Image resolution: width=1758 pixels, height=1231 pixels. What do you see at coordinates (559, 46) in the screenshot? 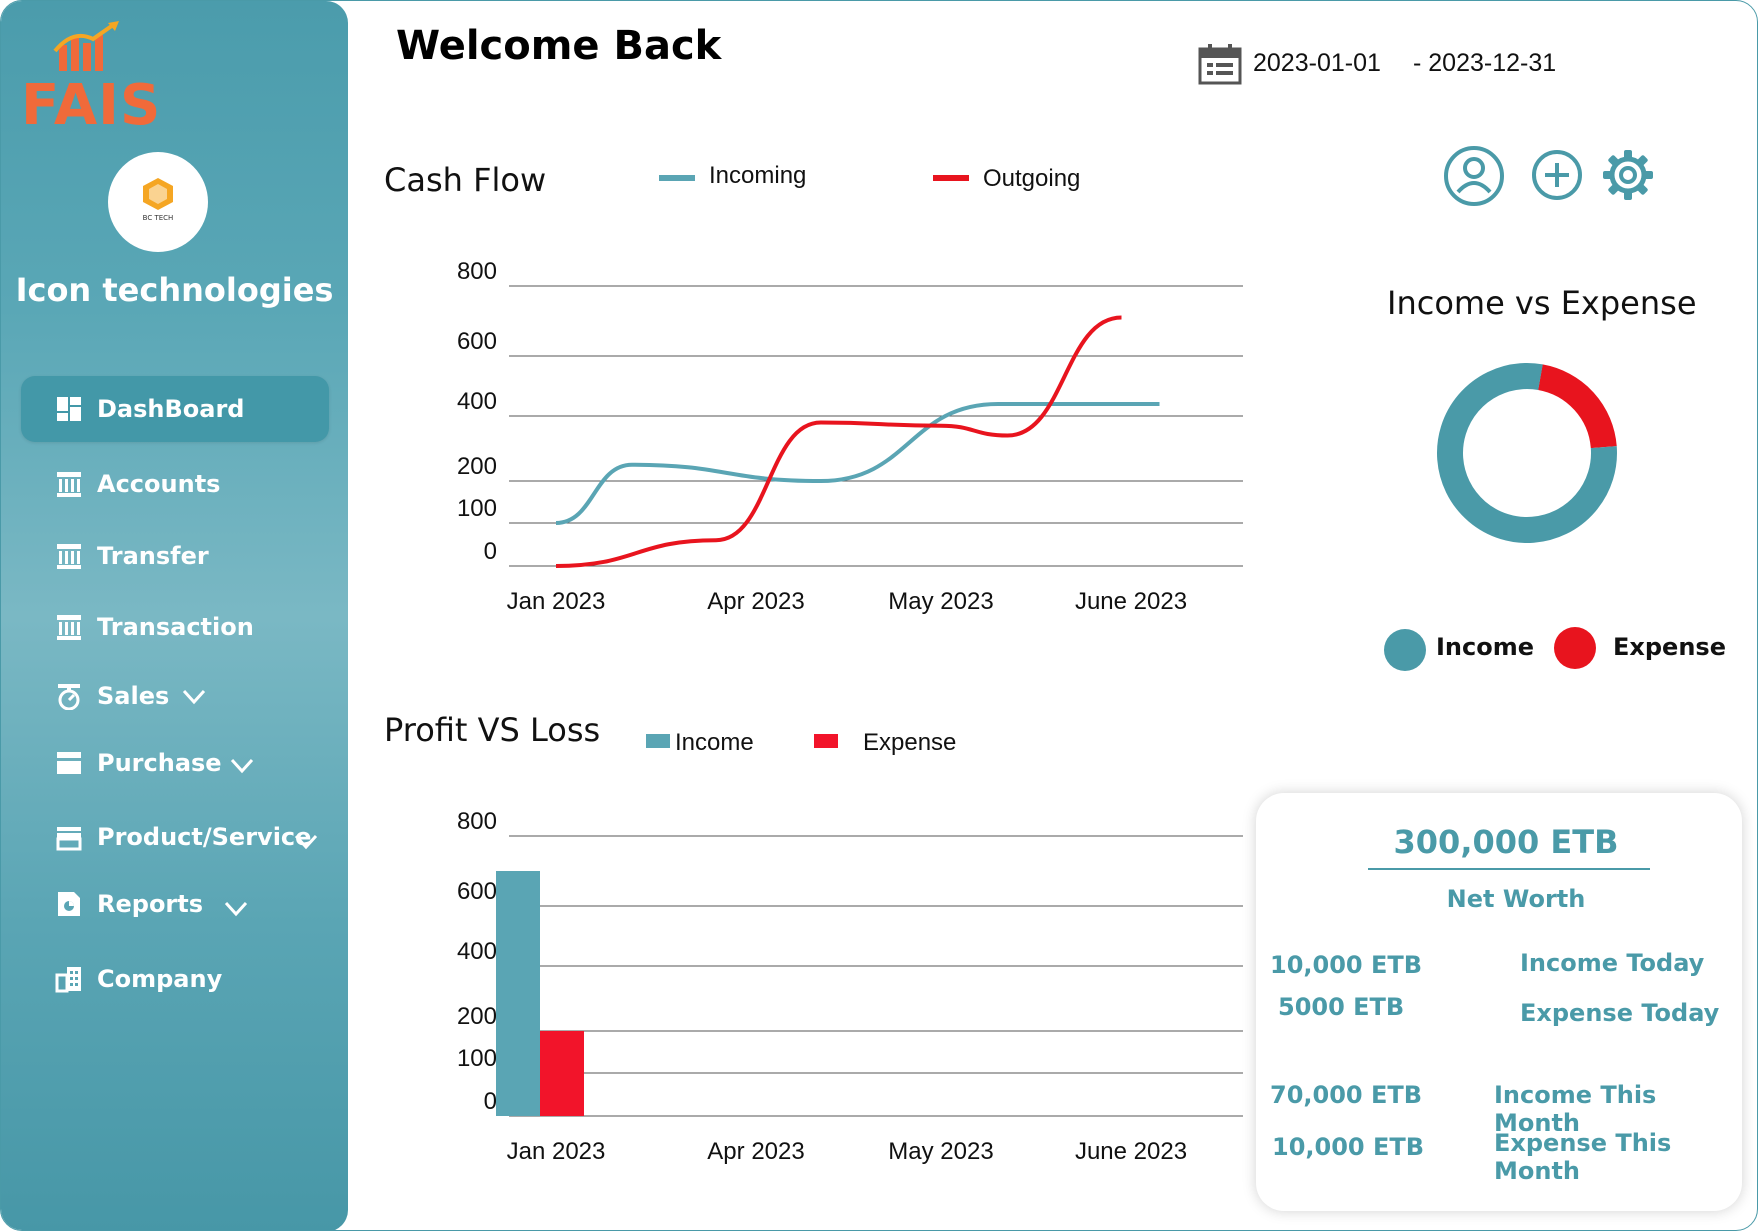
I see `page-title: Welcome Back` at bounding box center [559, 46].